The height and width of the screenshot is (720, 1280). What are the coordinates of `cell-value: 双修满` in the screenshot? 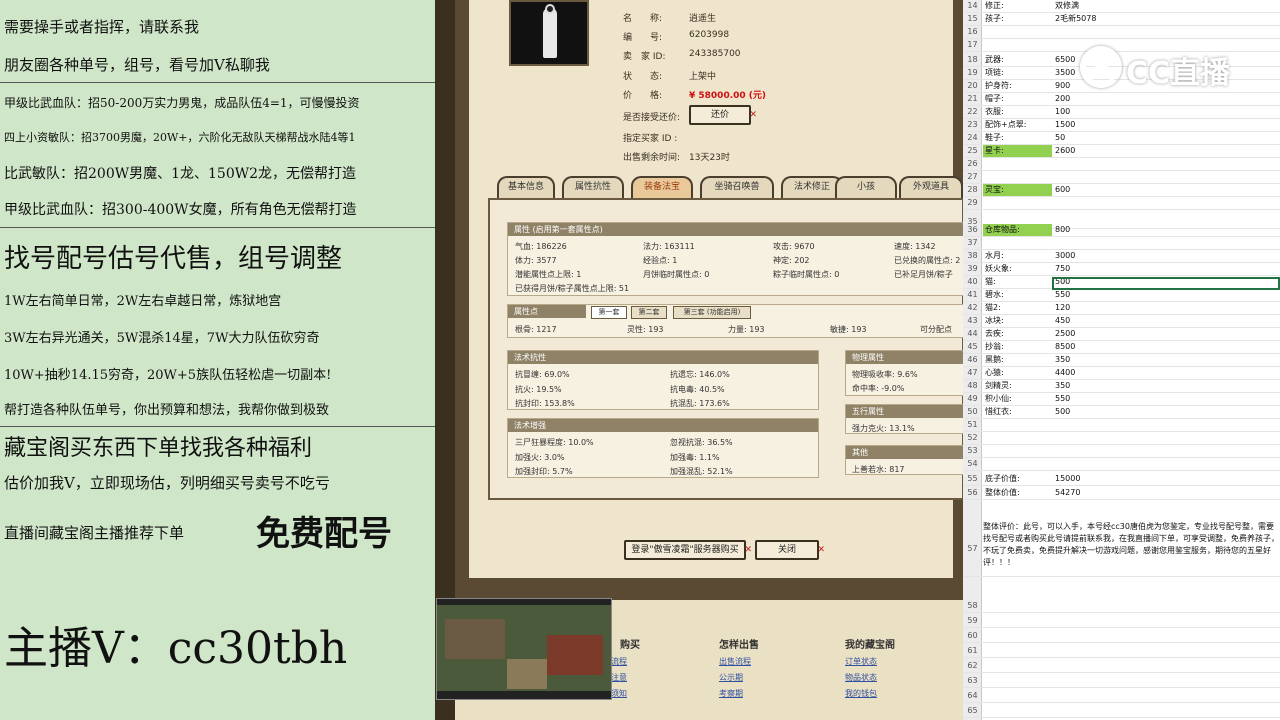 It's located at (1066, 6).